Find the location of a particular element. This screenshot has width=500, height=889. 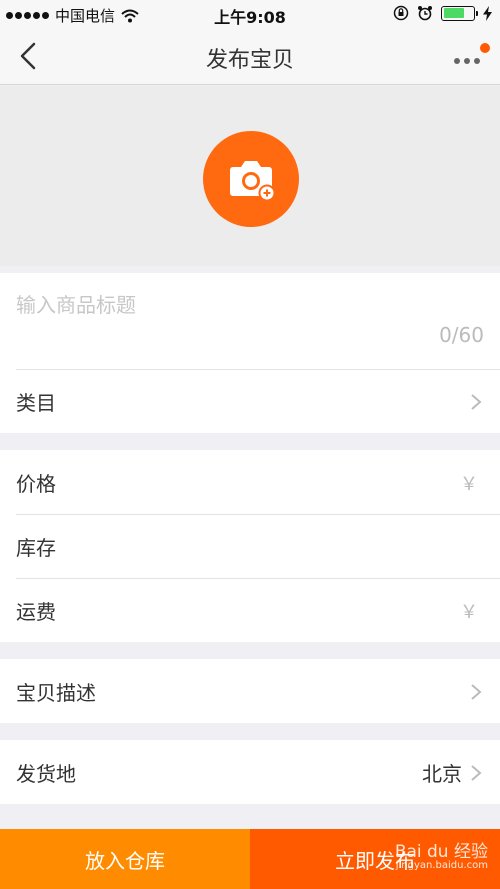

shipping-currency: ￥ is located at coordinates (469, 612).